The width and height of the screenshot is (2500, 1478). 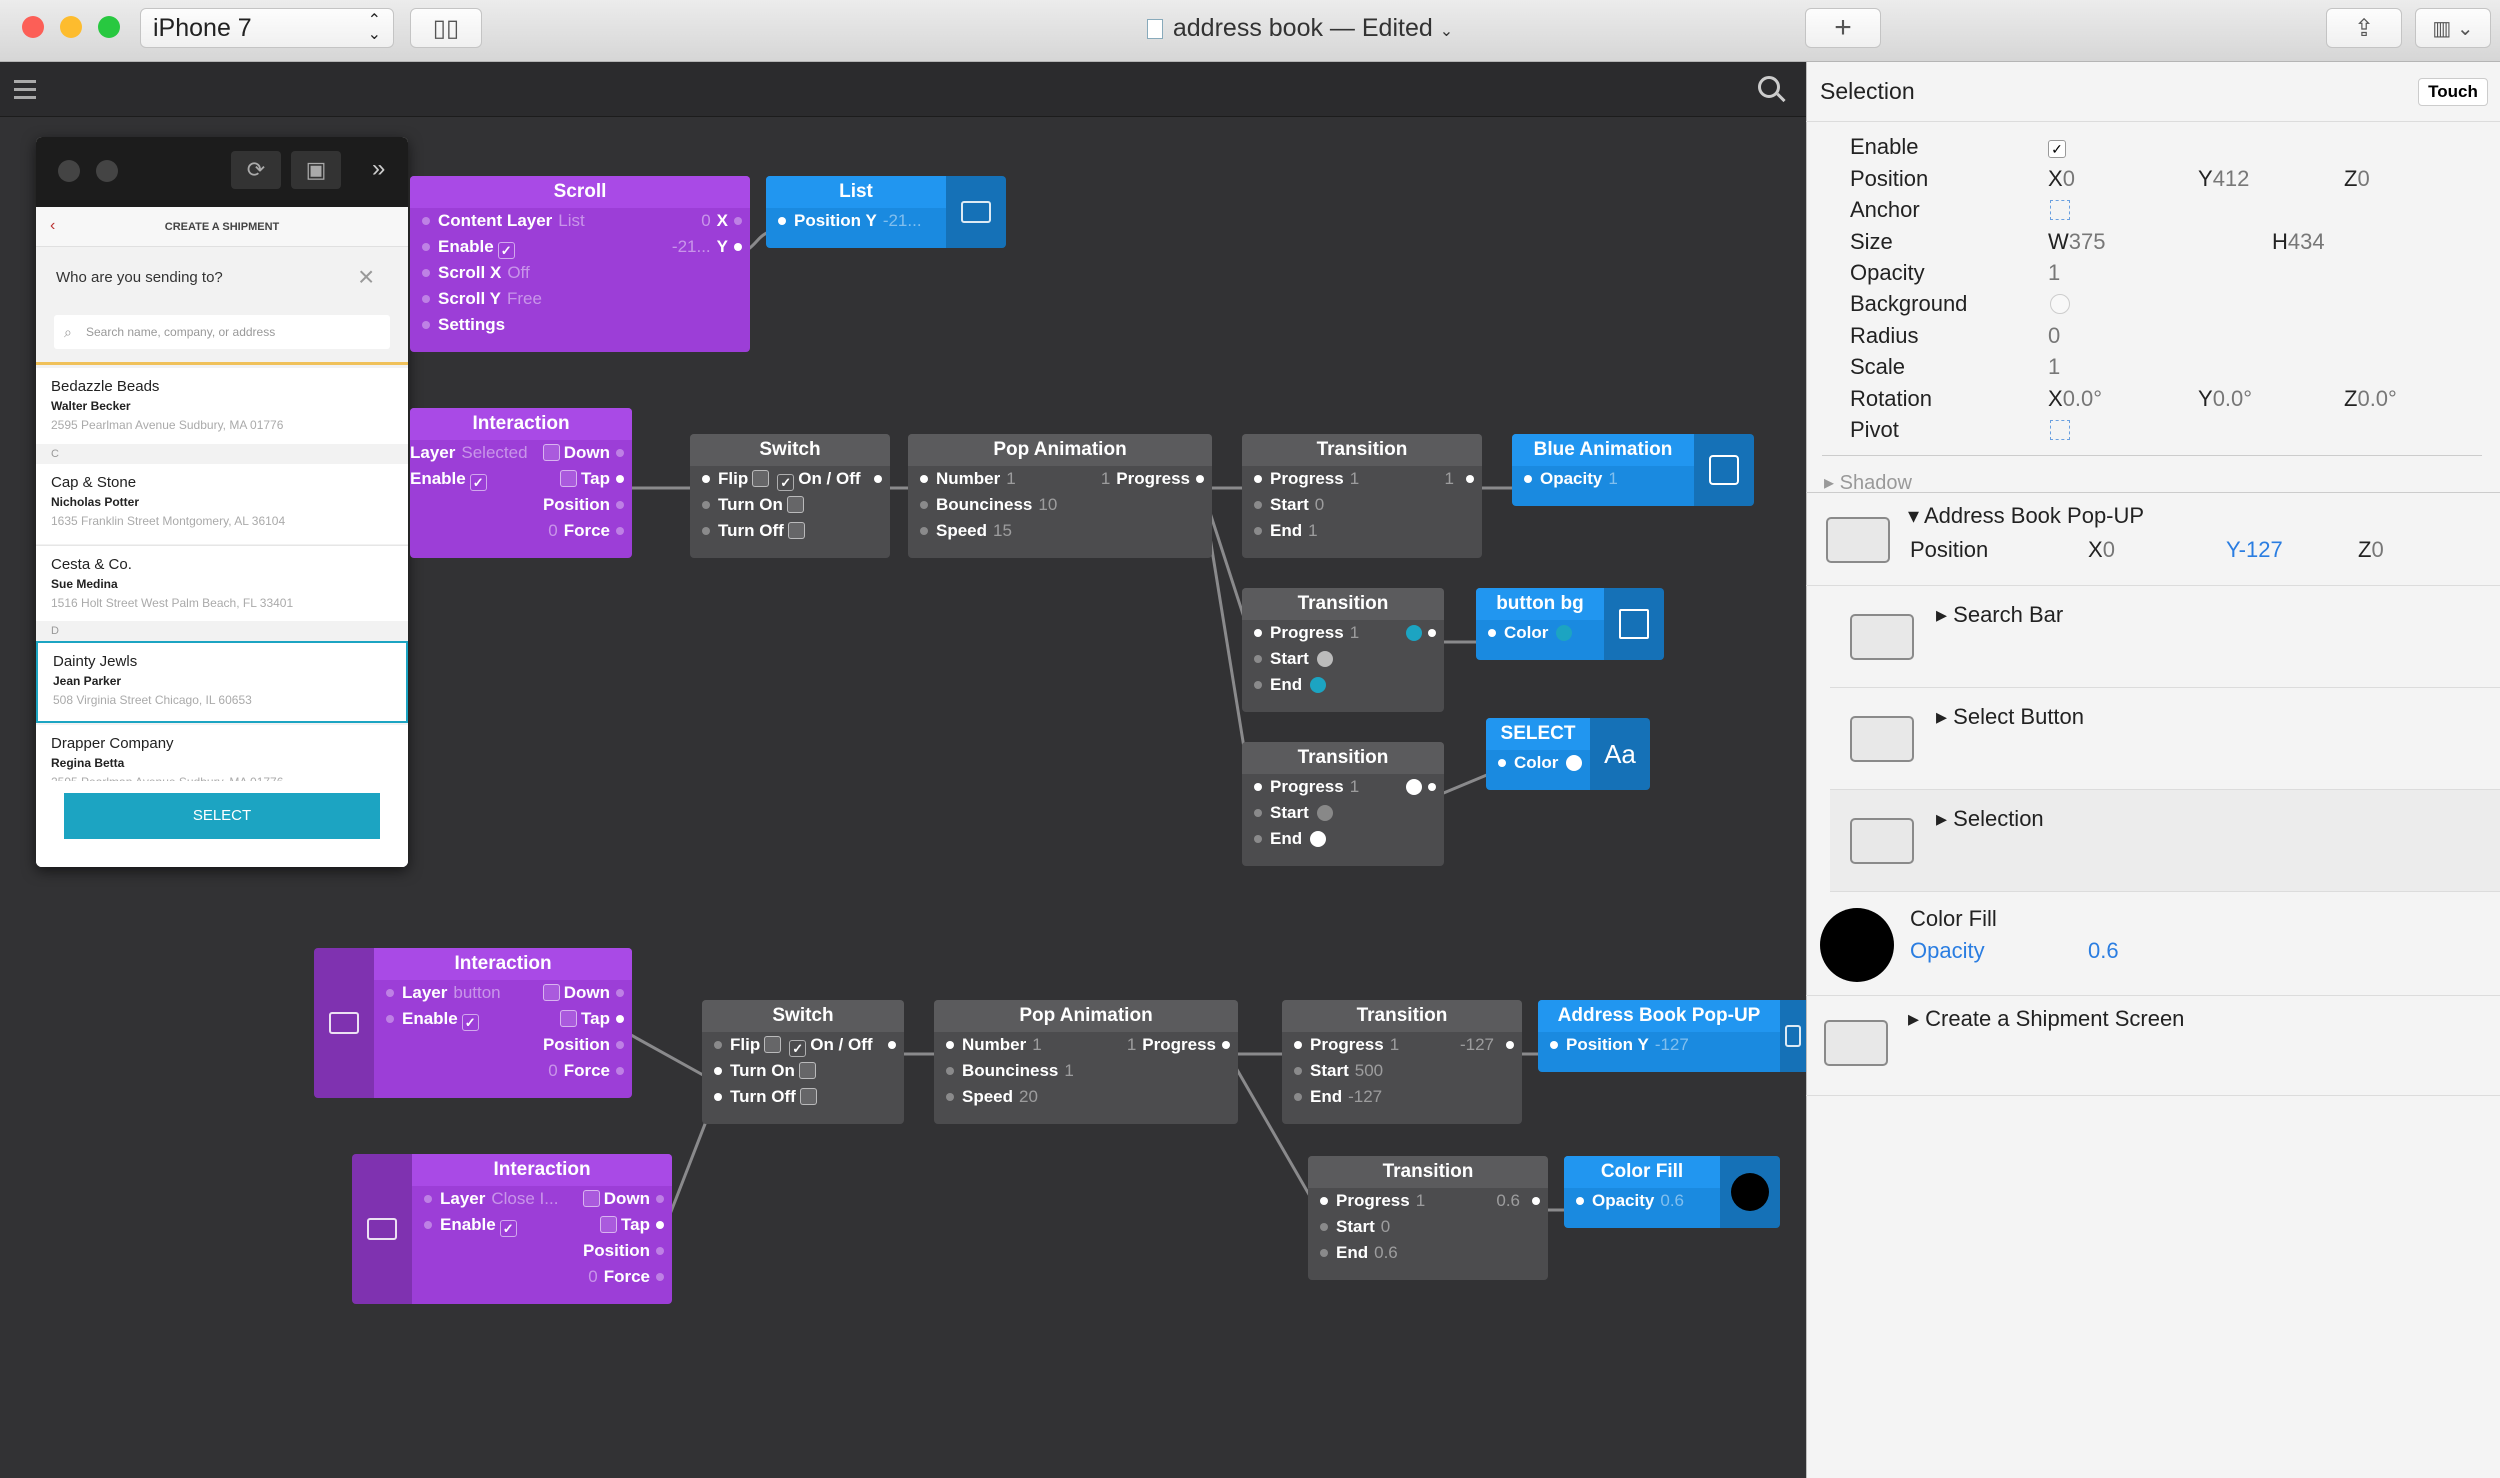 What do you see at coordinates (2054, 367) in the screenshot?
I see `scale-field: 1` at bounding box center [2054, 367].